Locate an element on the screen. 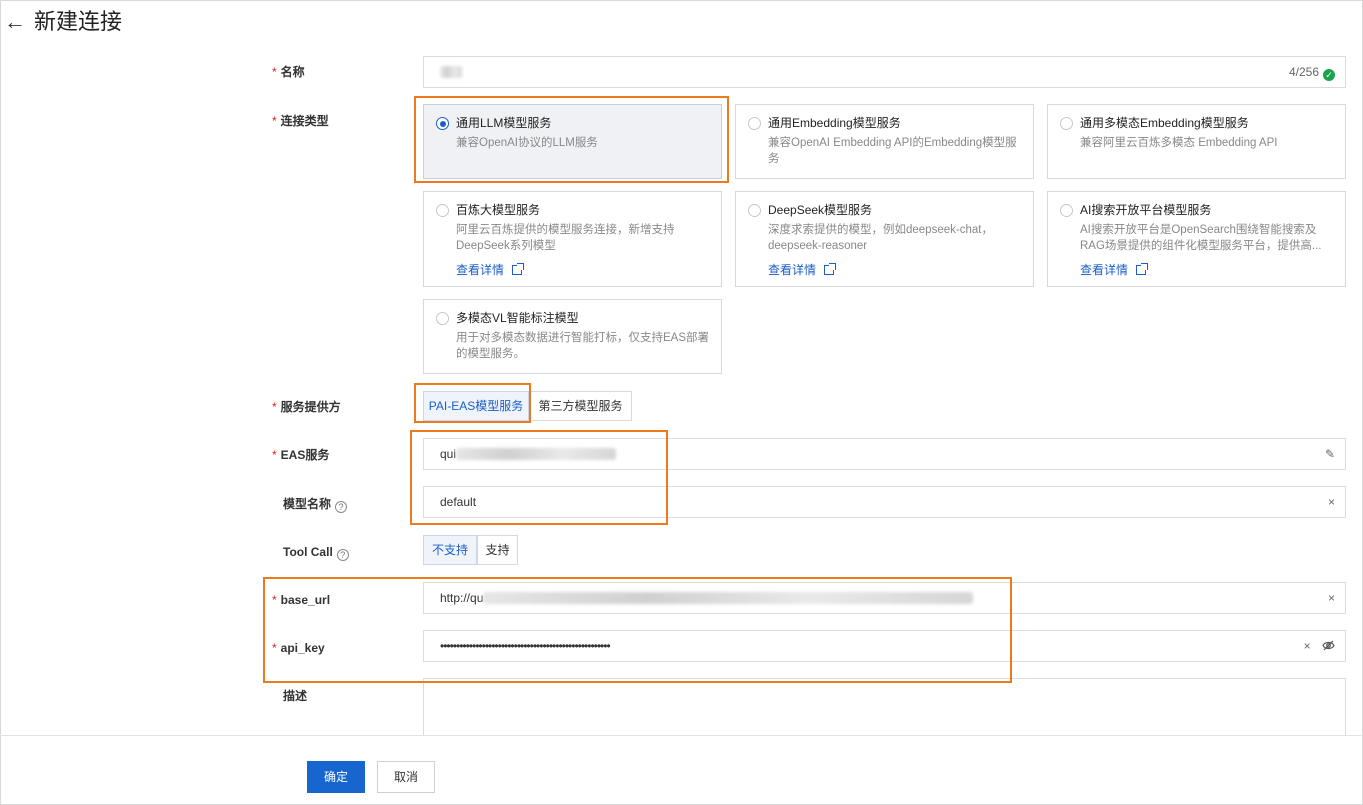 This screenshot has height=805, width=1363. model-name-label: 模型名称? is located at coordinates (315, 504).